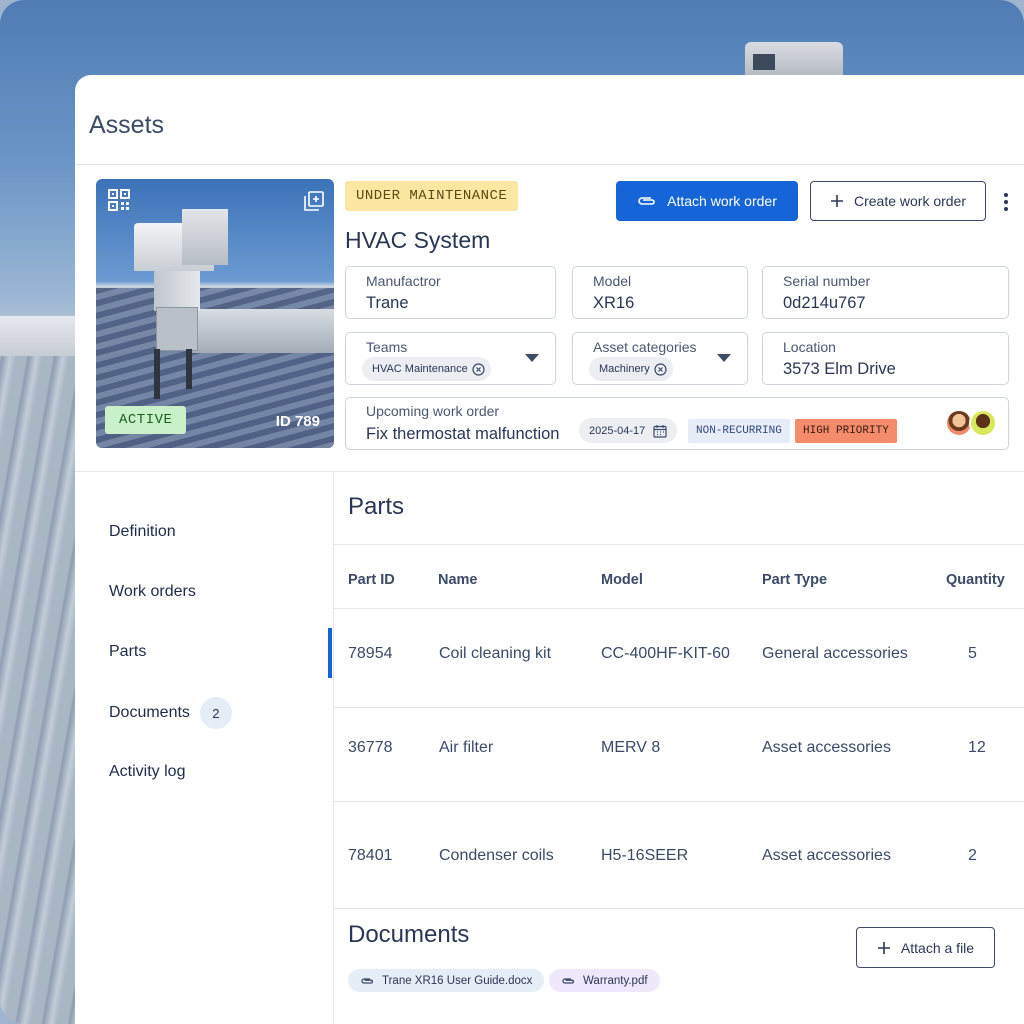 Image resolution: width=1024 pixels, height=1024 pixels. Describe the element at coordinates (314, 201) in the screenshot. I see `add-photo-icon` at that location.